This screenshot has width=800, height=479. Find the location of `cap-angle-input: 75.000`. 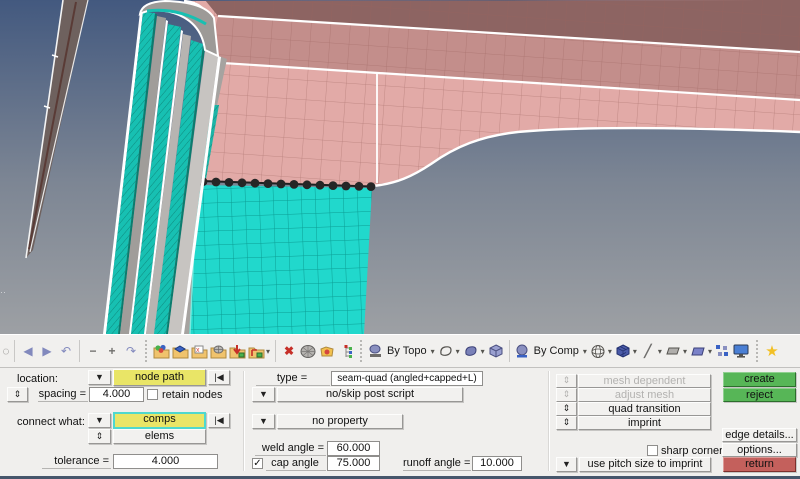

cap-angle-input: 75.000 is located at coordinates (353, 463).